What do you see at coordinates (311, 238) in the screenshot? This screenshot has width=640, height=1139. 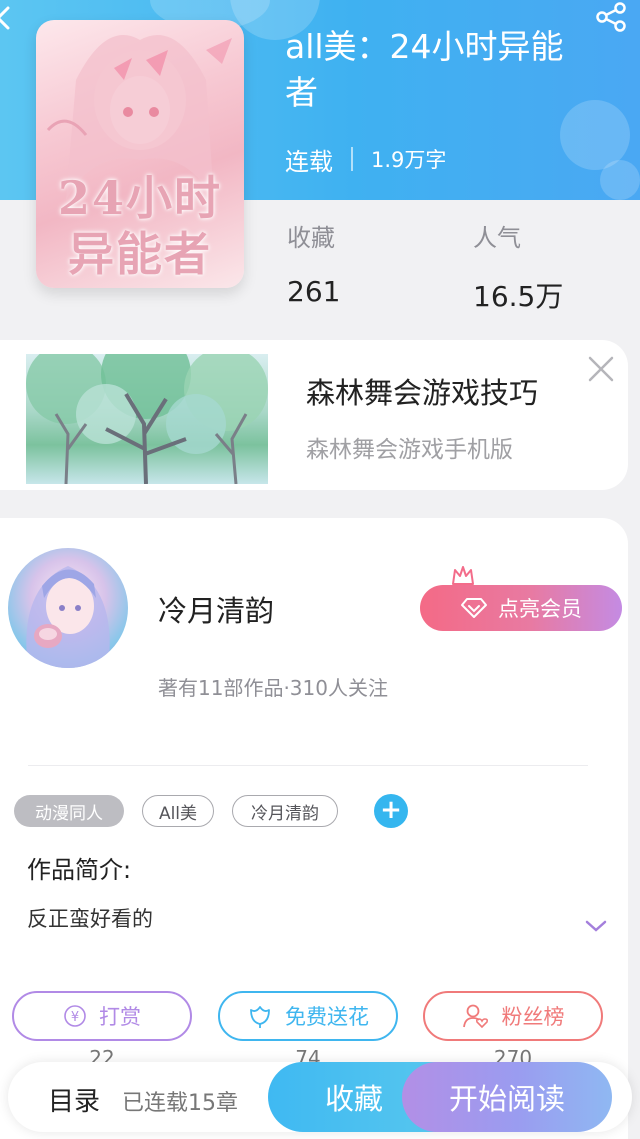 I see `stat-label: 收藏` at bounding box center [311, 238].